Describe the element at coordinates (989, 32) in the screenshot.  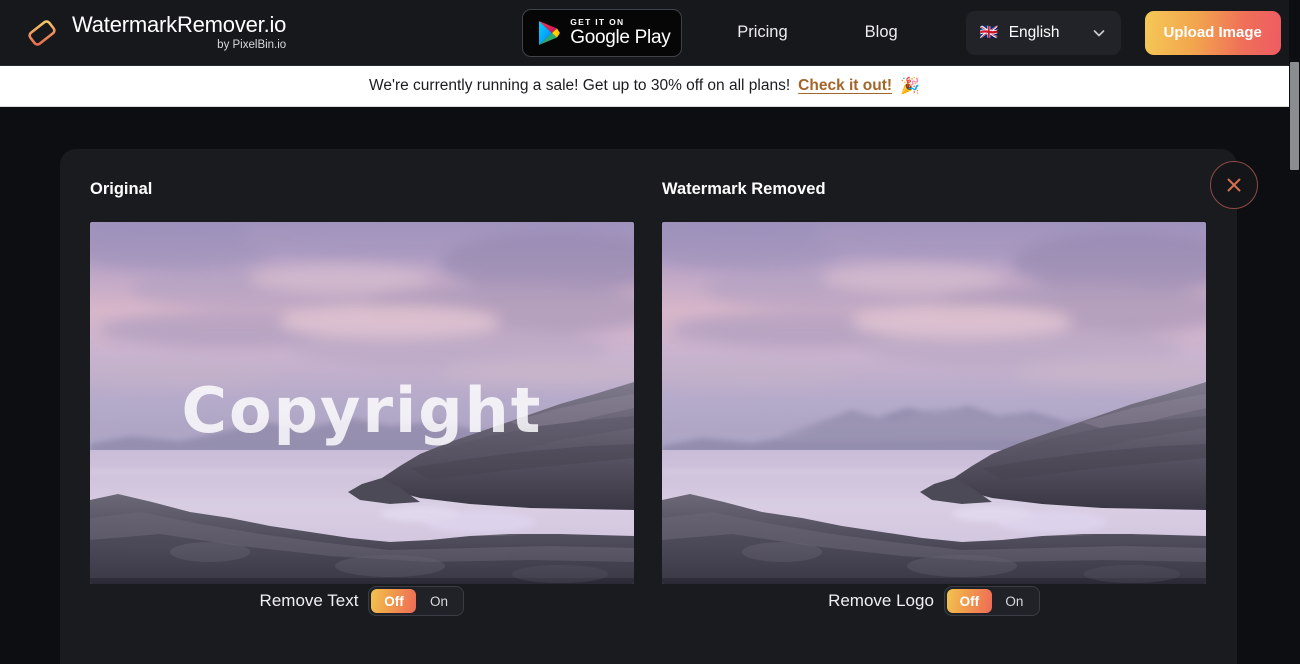
I see `uk-flag-icon: 🇬🇧` at that location.